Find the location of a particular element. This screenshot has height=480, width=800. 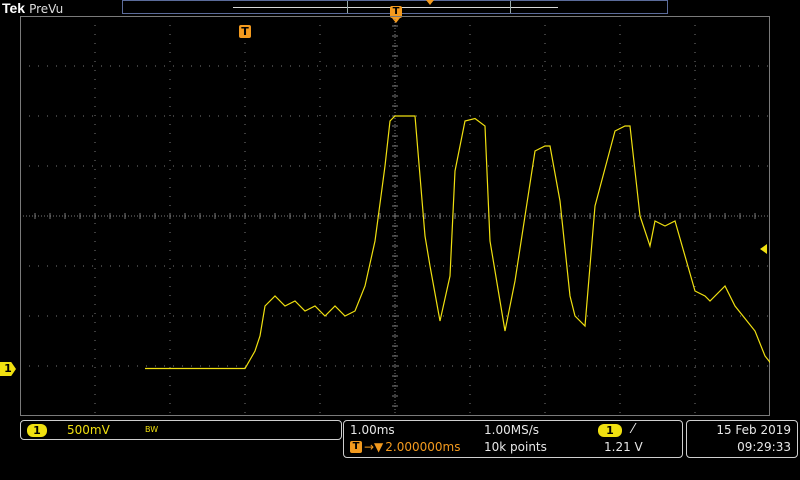

trigger-level: 1.21 V is located at coordinates (623, 447).